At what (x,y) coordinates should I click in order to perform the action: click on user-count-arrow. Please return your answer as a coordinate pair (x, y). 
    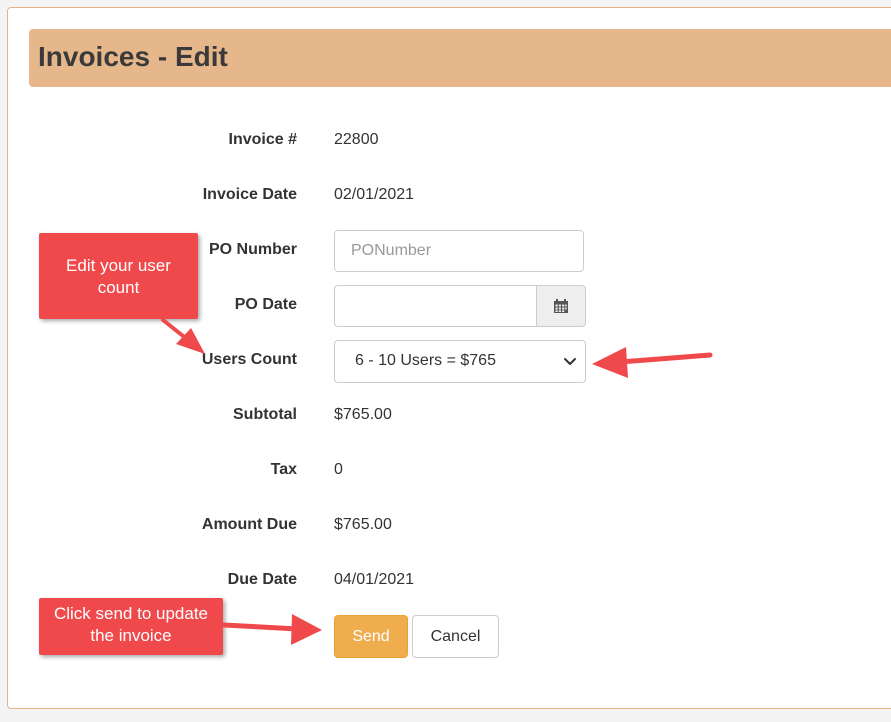
    Looking at the image, I should click on (183, 336).